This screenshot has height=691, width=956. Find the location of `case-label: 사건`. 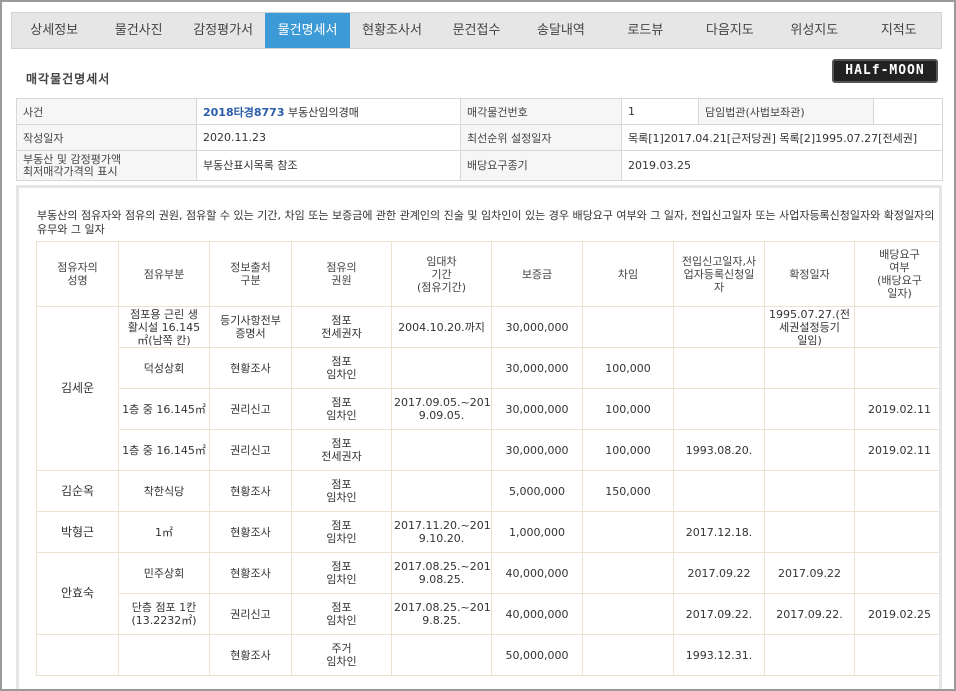

case-label: 사건 is located at coordinates (106, 111).